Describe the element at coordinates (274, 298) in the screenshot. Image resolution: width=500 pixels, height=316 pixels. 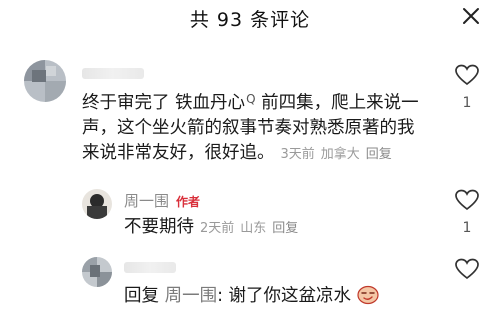
I see `comment-text: 回复 周一围: 谢了你这盆凉水` at that location.